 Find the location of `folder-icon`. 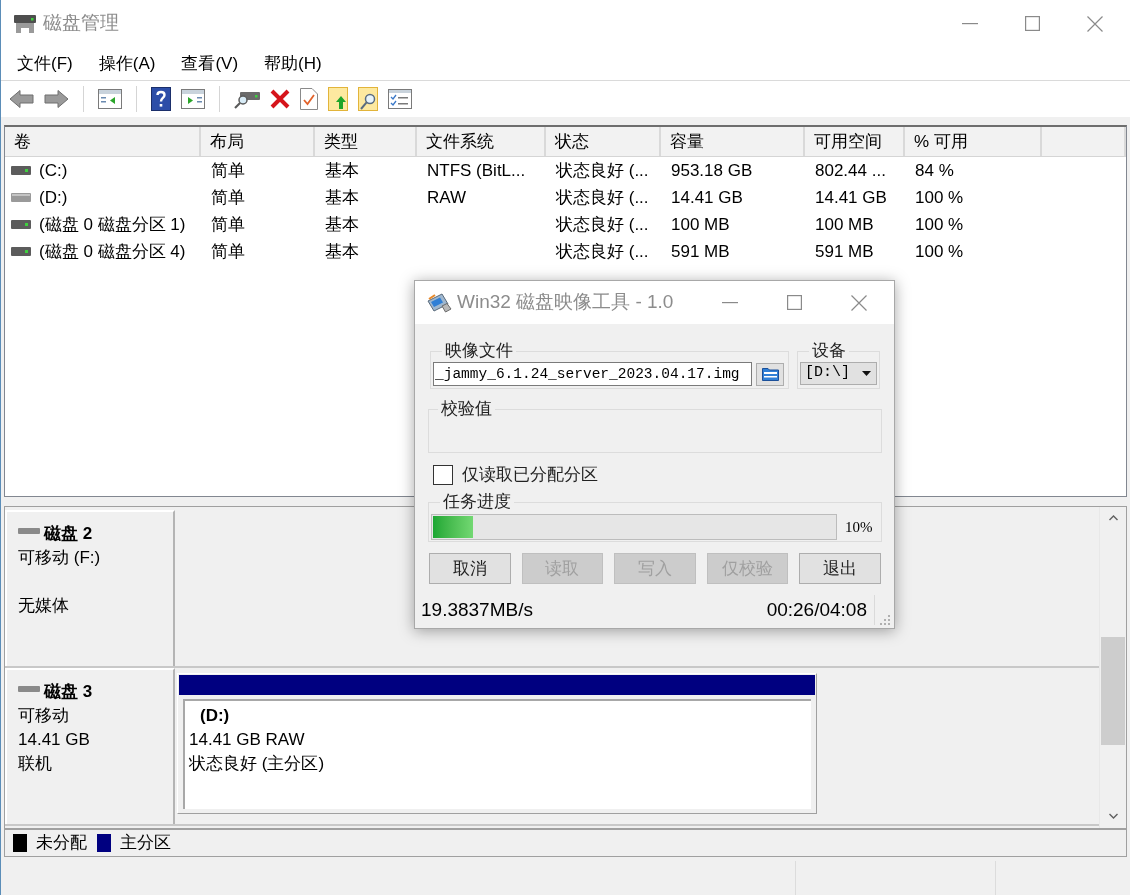

folder-icon is located at coordinates (770, 374).